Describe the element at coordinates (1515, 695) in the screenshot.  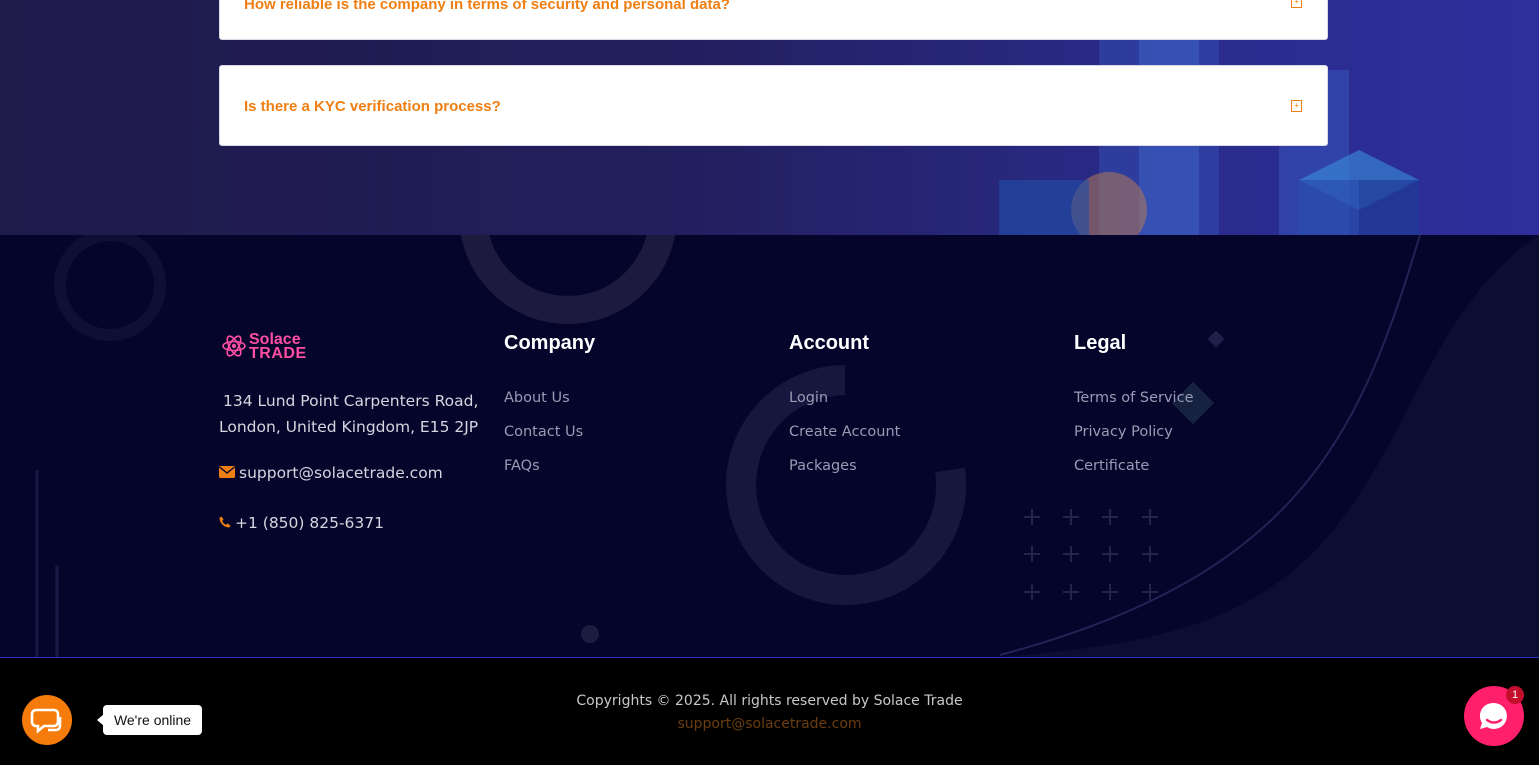
I see `unread-count-badge: 1` at that location.